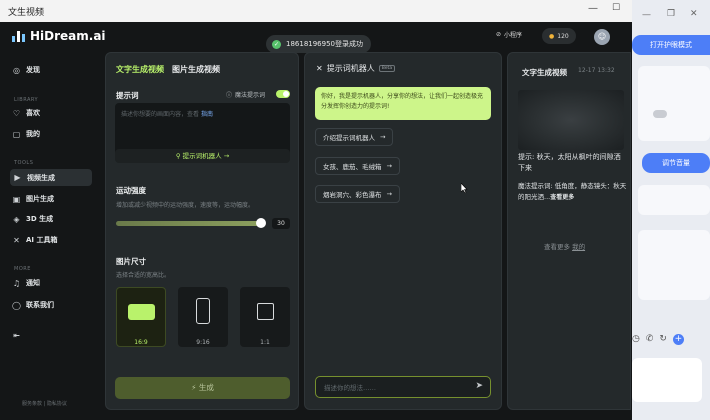 Image resolution: width=710 pixels, height=420 pixels. What do you see at coordinates (479, 386) in the screenshot?
I see `send-icon: ➤` at bounding box center [479, 386].